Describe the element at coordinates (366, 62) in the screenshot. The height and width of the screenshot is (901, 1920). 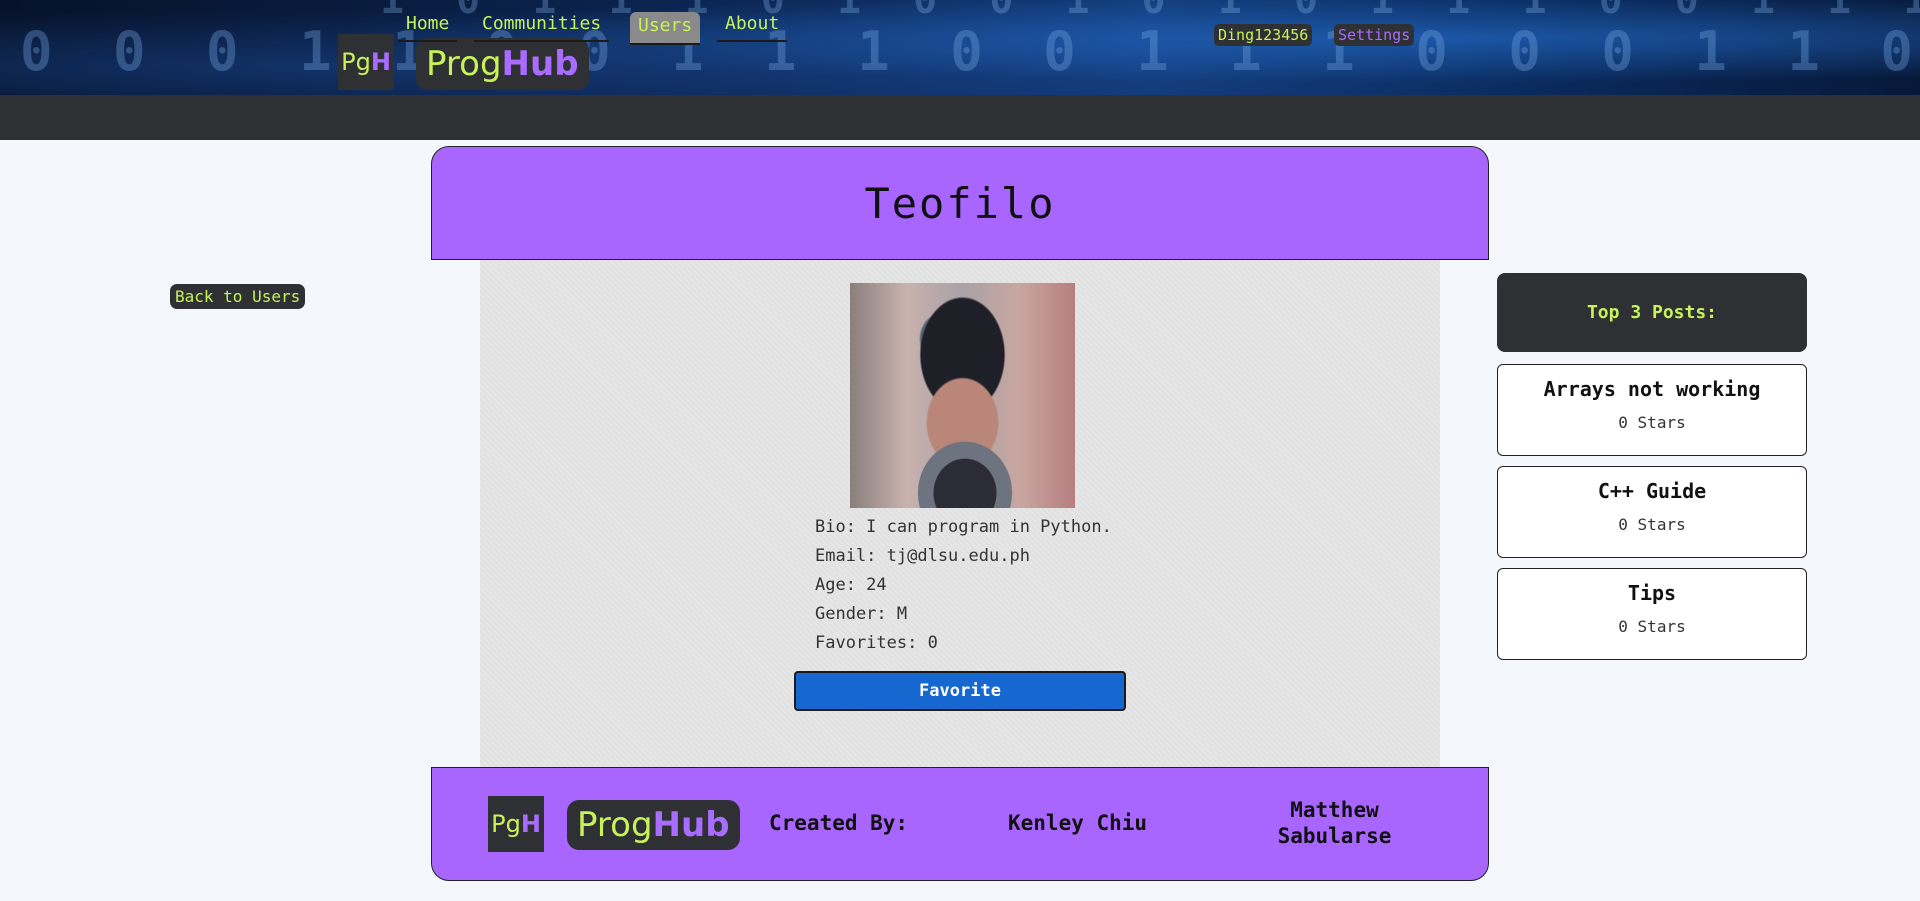
I see `logo-mark: Pg H` at that location.